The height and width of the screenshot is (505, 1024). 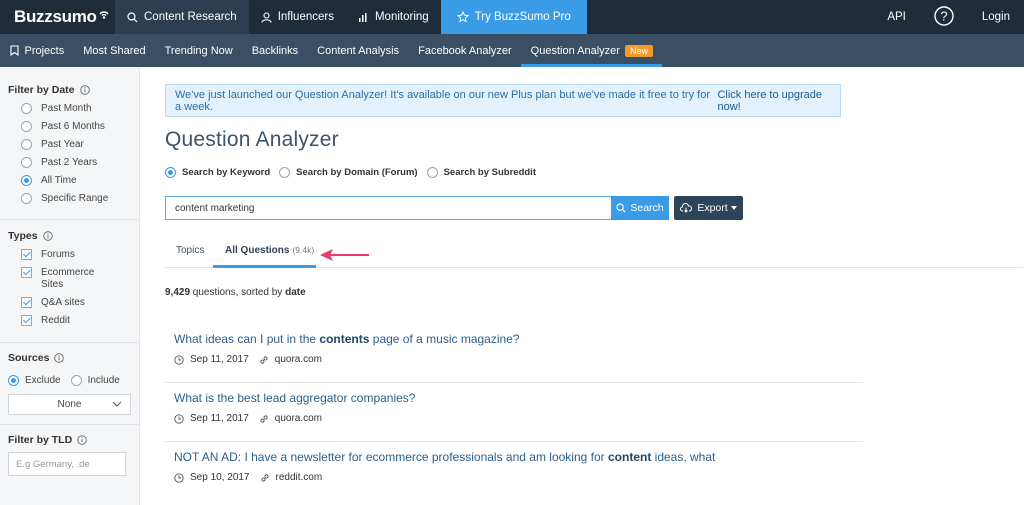 What do you see at coordinates (44, 50) in the screenshot?
I see `subnav-projects-label: Projects` at bounding box center [44, 50].